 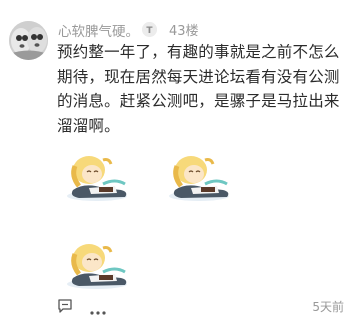 I want to click on avatar, so click(x=28, y=40).